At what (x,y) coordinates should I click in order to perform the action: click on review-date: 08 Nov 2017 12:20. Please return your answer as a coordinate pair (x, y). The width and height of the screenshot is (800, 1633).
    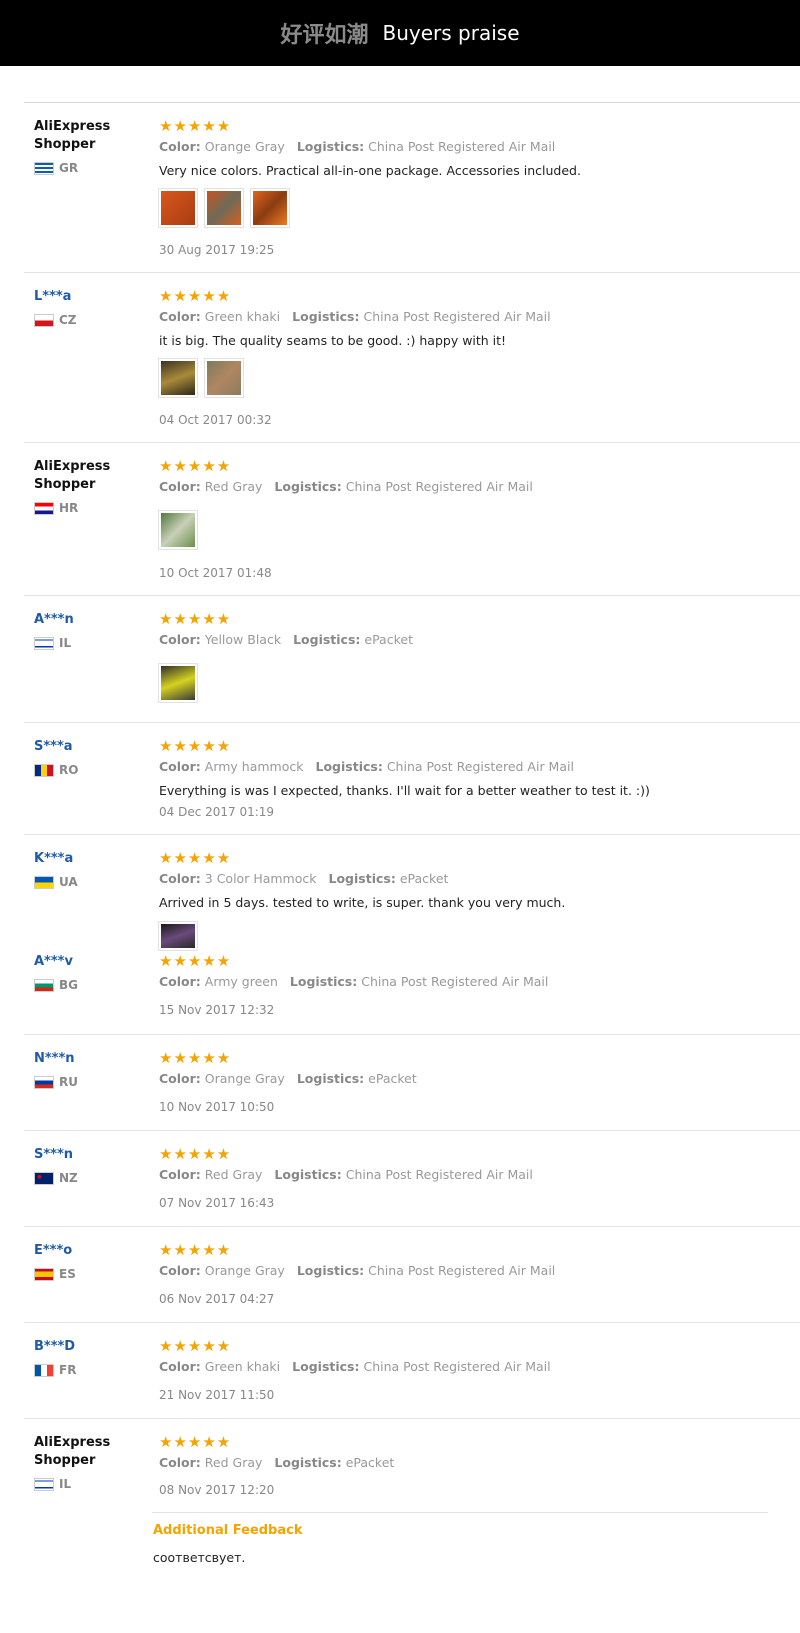
    Looking at the image, I should click on (217, 1490).